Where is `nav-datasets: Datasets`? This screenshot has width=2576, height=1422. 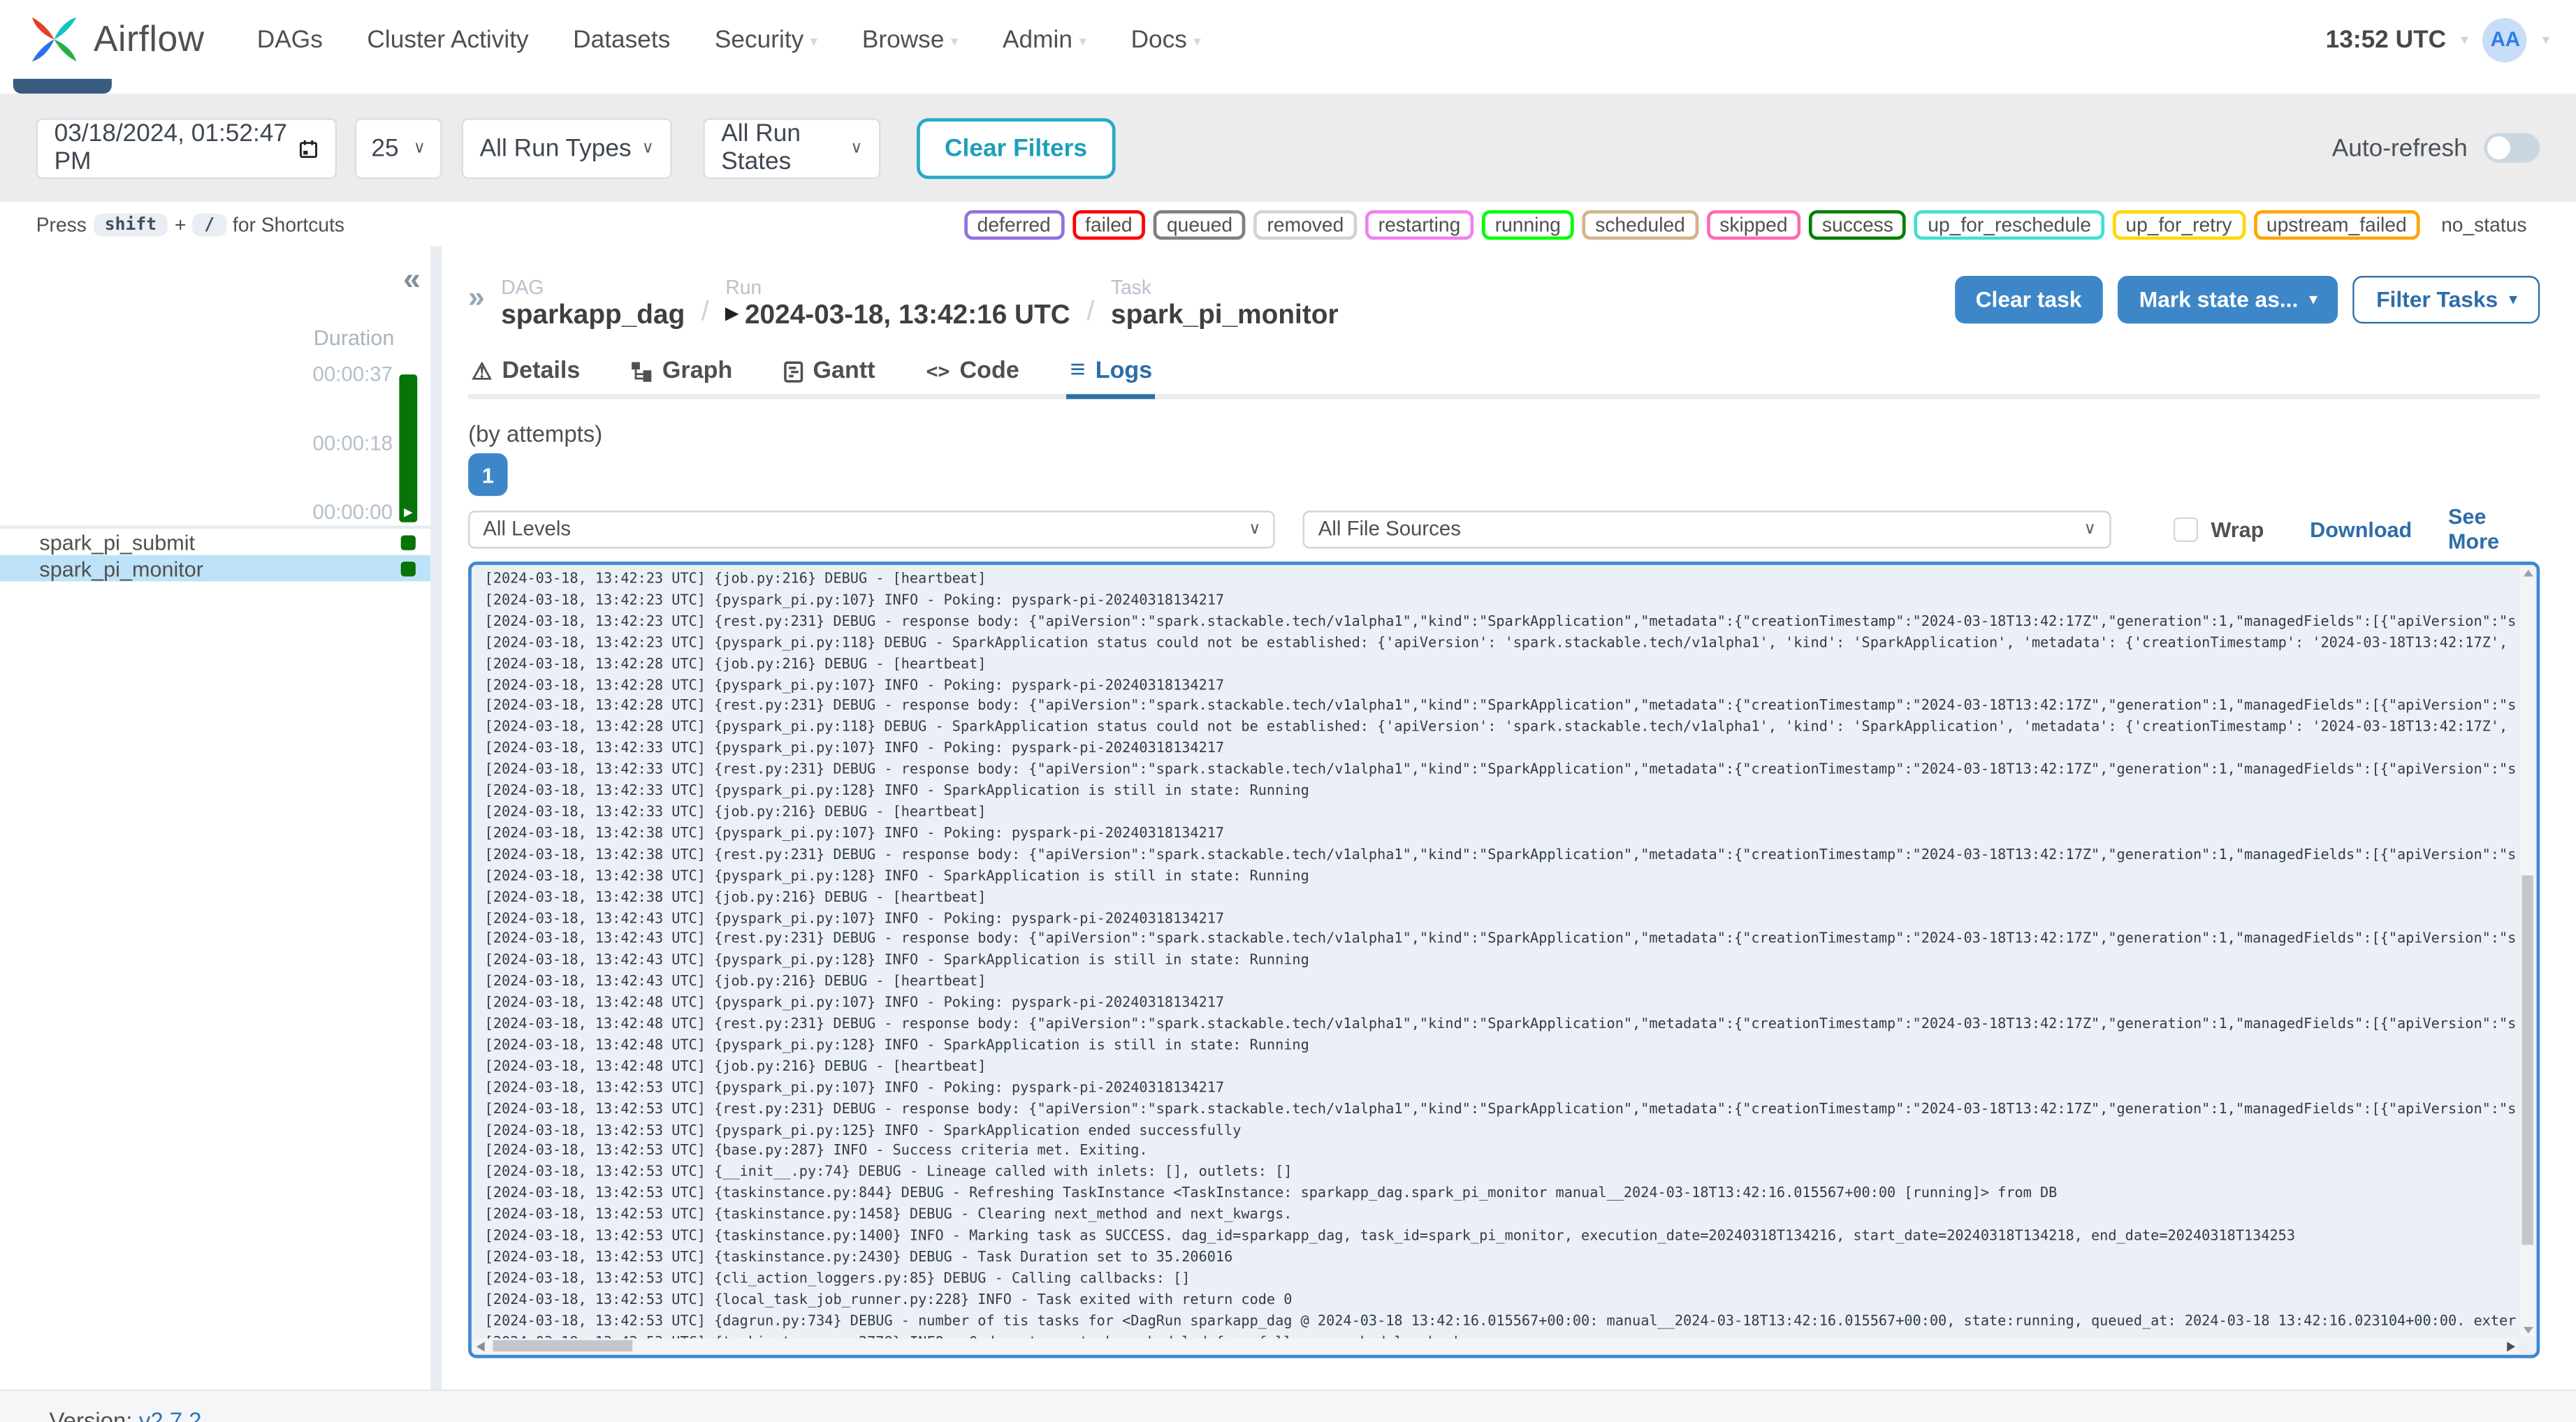
nav-datasets: Datasets is located at coordinates (621, 39).